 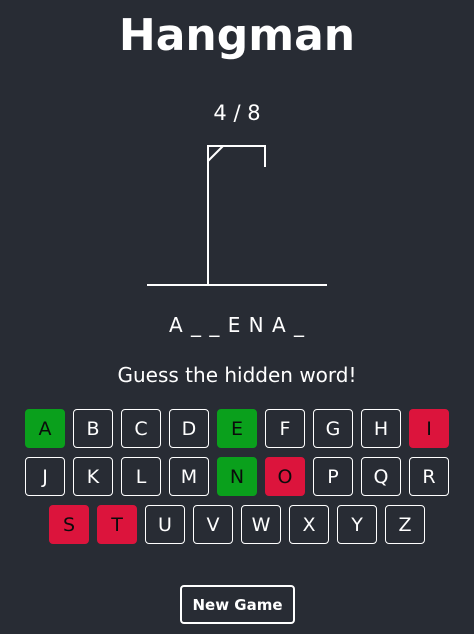 I want to click on letter-key-i: I, so click(x=429, y=428).